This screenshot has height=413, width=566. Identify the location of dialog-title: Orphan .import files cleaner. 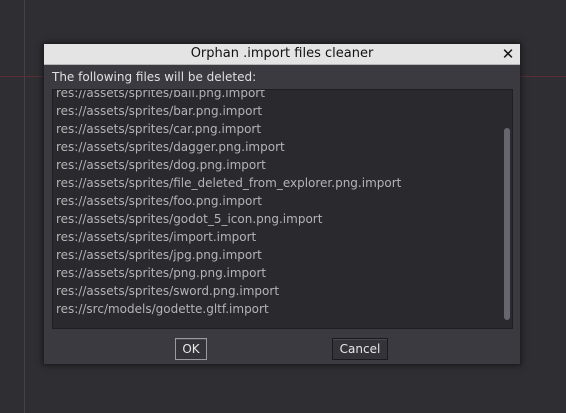
(282, 53).